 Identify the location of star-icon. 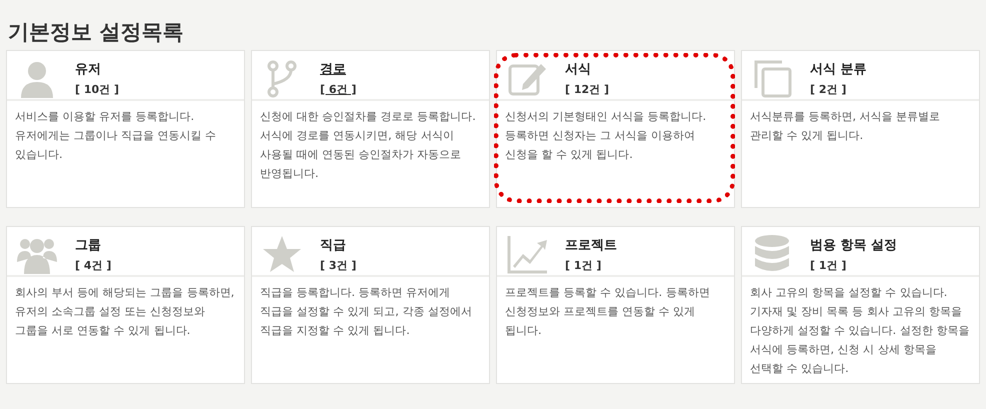
(282, 254).